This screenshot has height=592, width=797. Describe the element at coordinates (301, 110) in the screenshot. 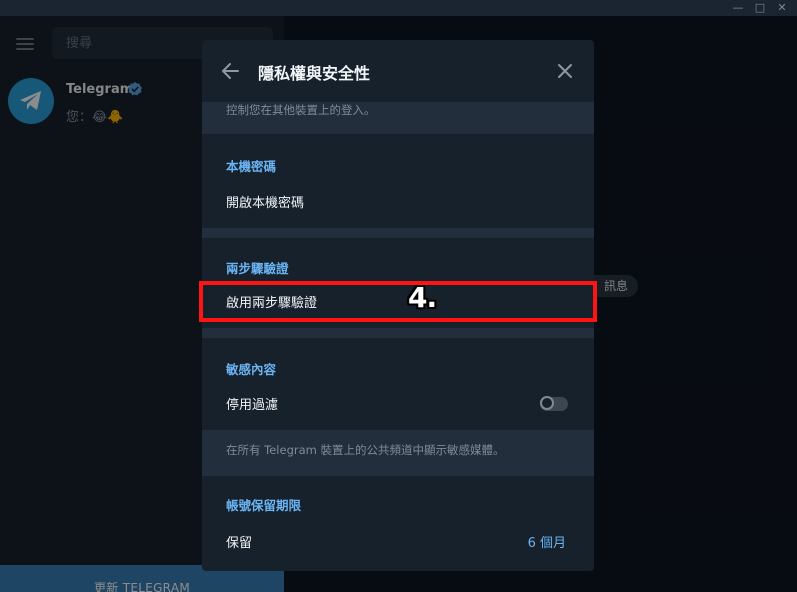

I see `sessions-note: 控制您在其他裝置上的登入。` at that location.